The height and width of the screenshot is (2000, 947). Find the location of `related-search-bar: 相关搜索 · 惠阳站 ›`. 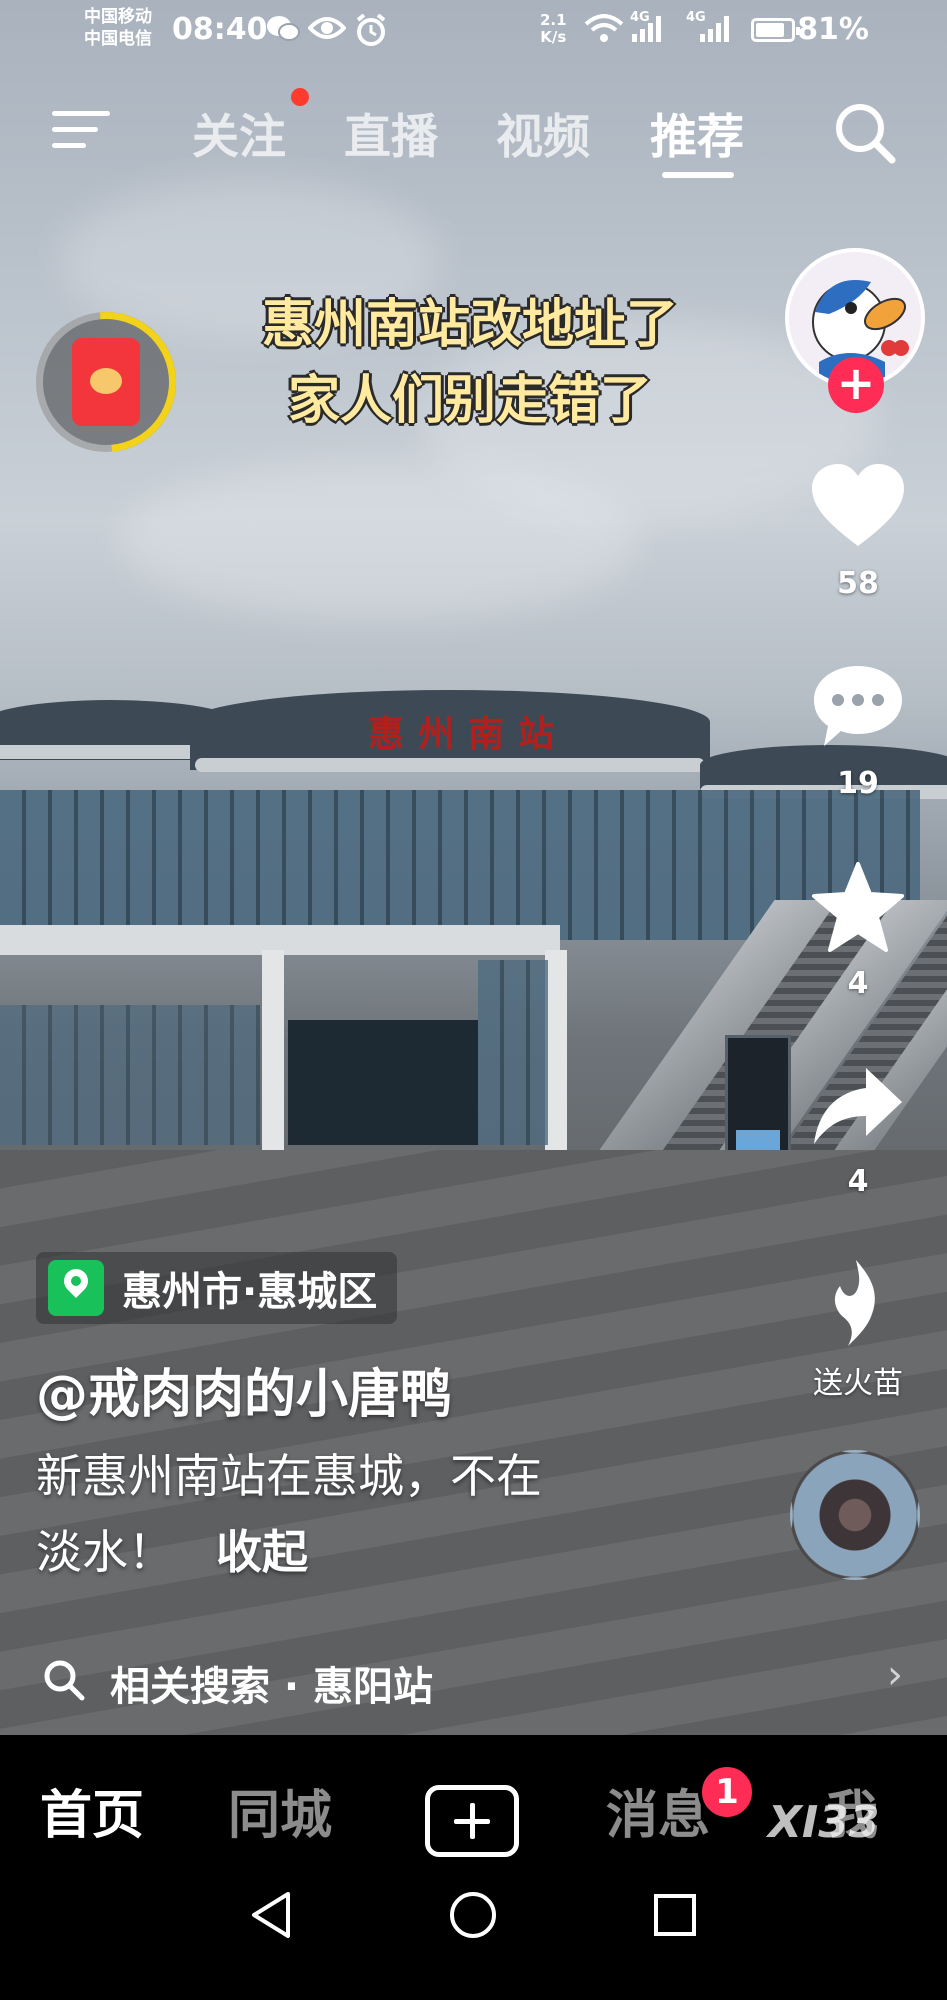

related-search-bar: 相关搜索 · 惠阳站 › is located at coordinates (473, 1678).